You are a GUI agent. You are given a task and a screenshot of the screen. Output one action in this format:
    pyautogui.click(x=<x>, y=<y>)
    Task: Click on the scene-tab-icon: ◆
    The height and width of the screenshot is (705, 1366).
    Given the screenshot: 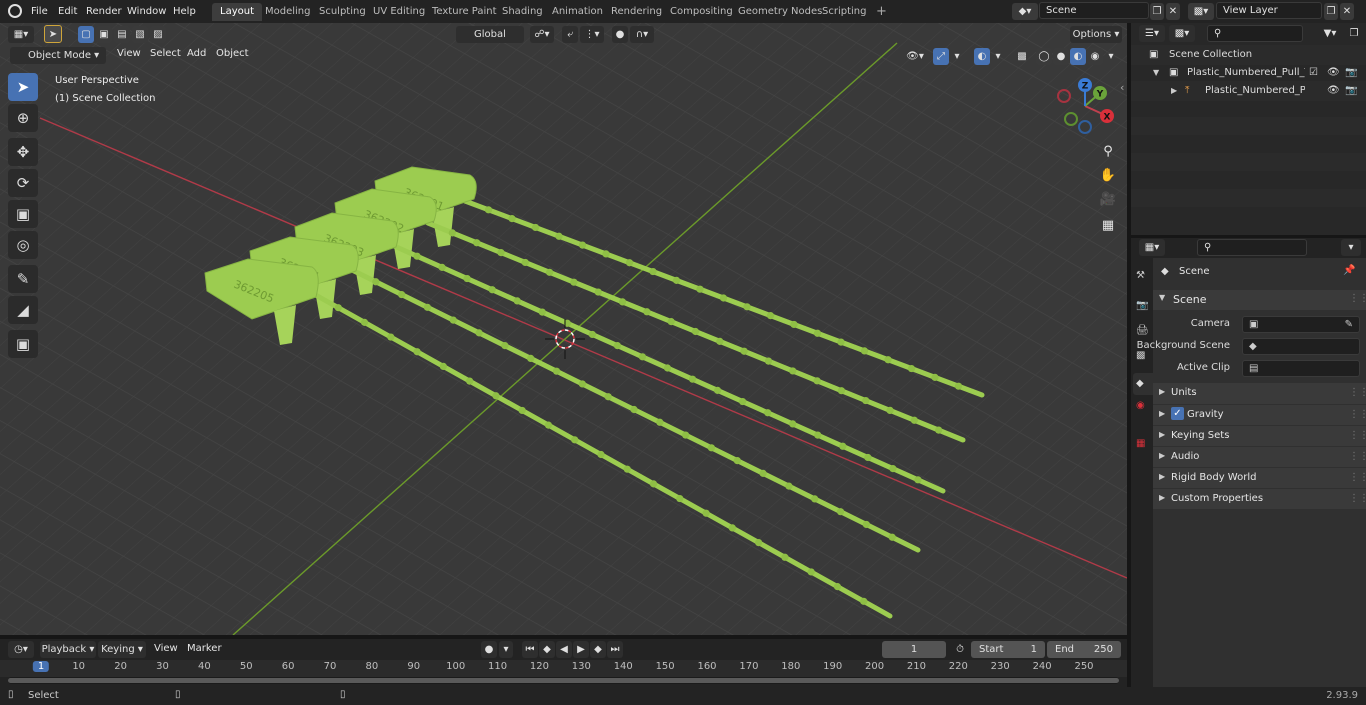 What is the action you would take?
    pyautogui.click(x=1143, y=384)
    